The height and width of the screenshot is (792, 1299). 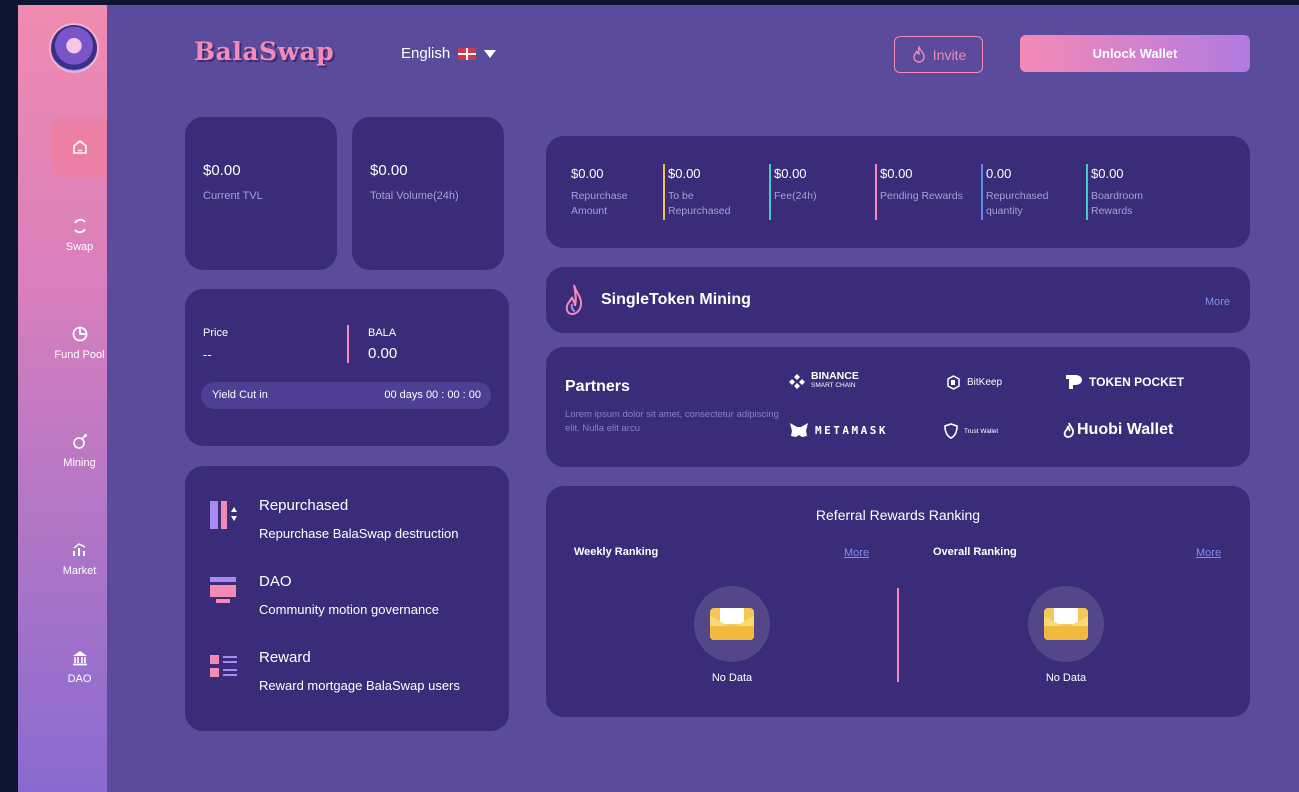 I want to click on stat-item: $0.00 Fee(24h), so click(x=821, y=192).